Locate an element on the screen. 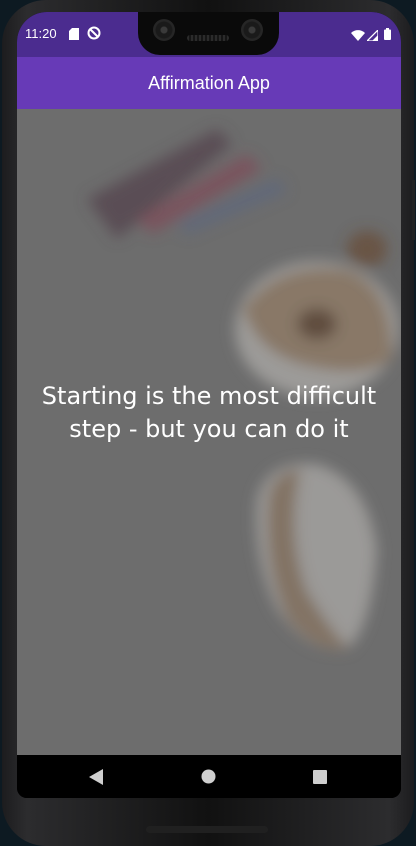 The image size is (416, 846). bottom-speaker-grille is located at coordinates (207, 829).